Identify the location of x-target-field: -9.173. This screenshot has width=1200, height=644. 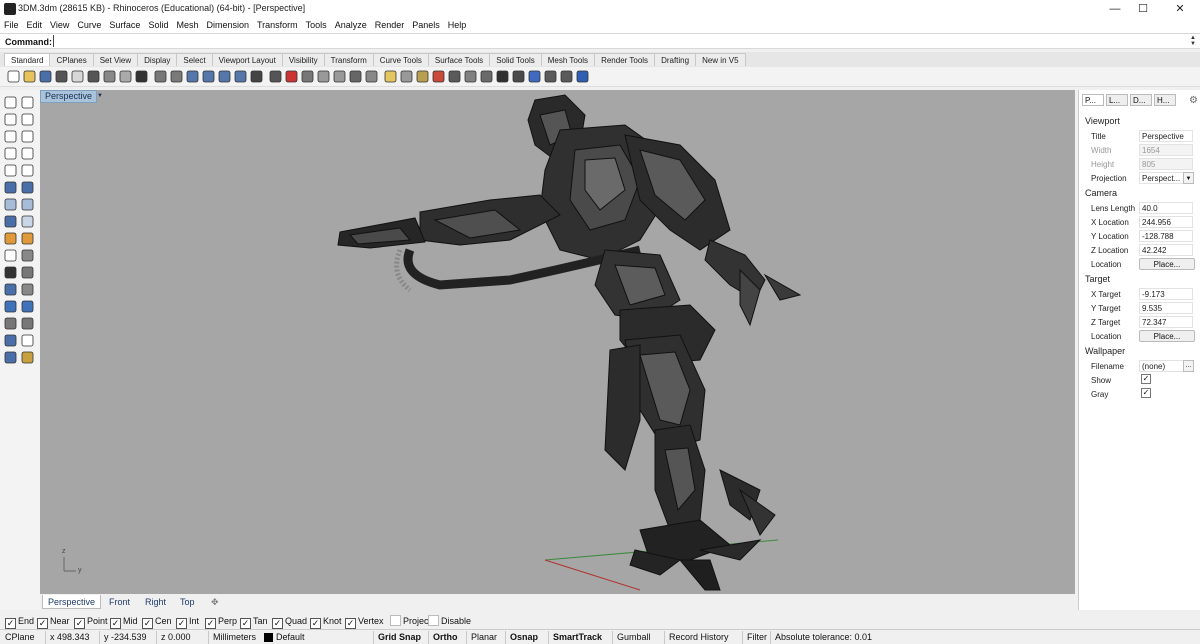
(1166, 294).